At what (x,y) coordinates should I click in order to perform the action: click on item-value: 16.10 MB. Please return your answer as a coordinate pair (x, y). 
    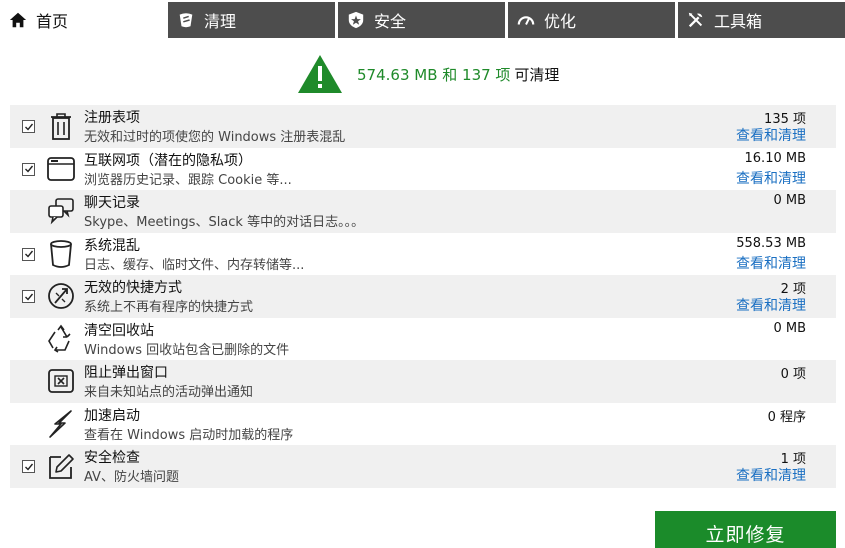
    Looking at the image, I should click on (775, 158).